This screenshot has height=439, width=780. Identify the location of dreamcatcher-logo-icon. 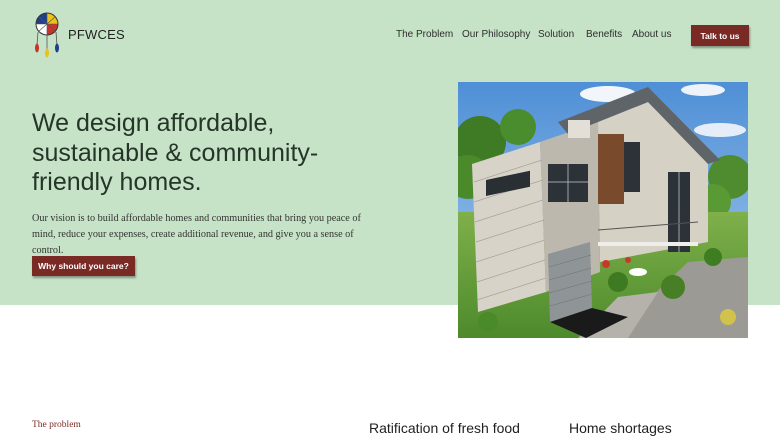
(47, 35).